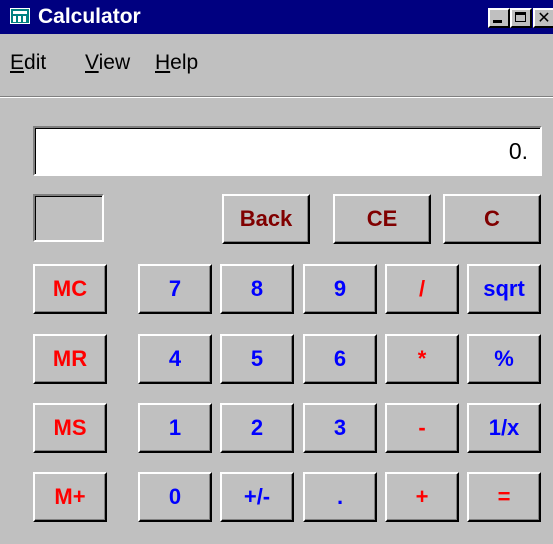  Describe the element at coordinates (504, 289) in the screenshot. I see `square-root-button: sqrt` at that location.